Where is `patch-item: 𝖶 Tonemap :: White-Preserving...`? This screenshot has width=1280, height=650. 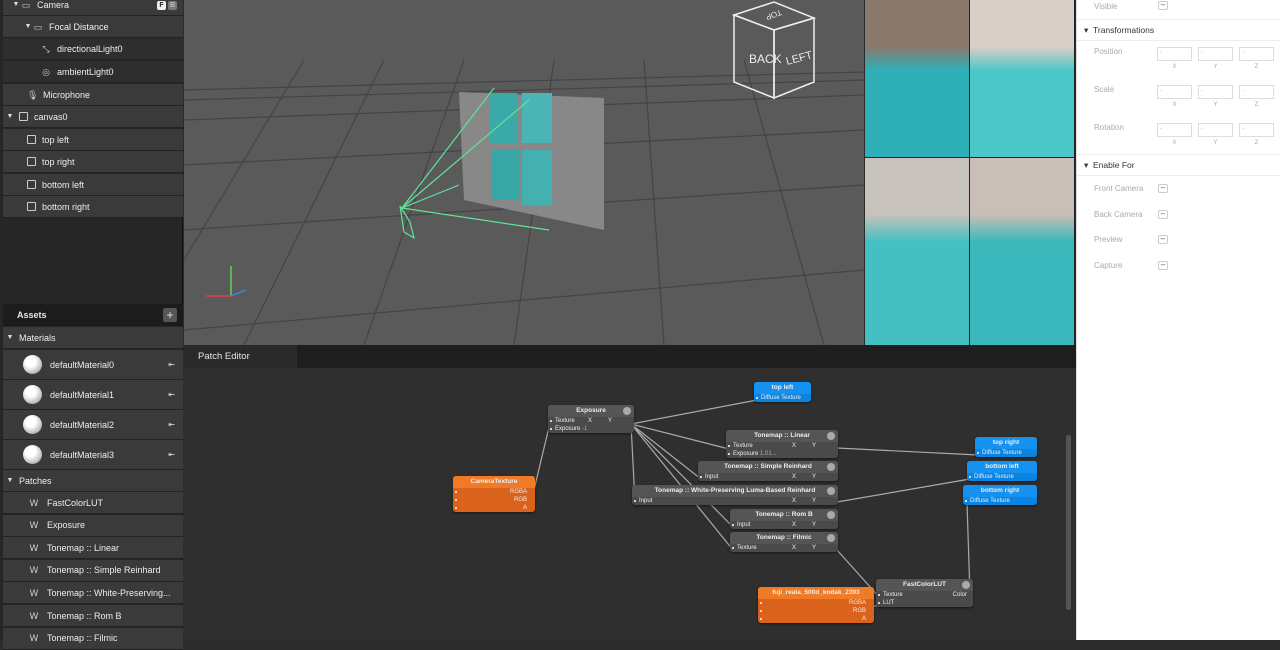
patch-item: 𝖶 Tonemap :: White-Preserving... is located at coordinates (93, 593).